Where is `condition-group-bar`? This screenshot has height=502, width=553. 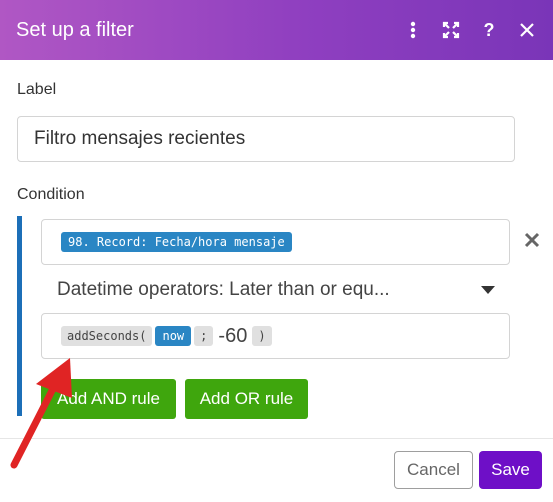 condition-group-bar is located at coordinates (19, 316).